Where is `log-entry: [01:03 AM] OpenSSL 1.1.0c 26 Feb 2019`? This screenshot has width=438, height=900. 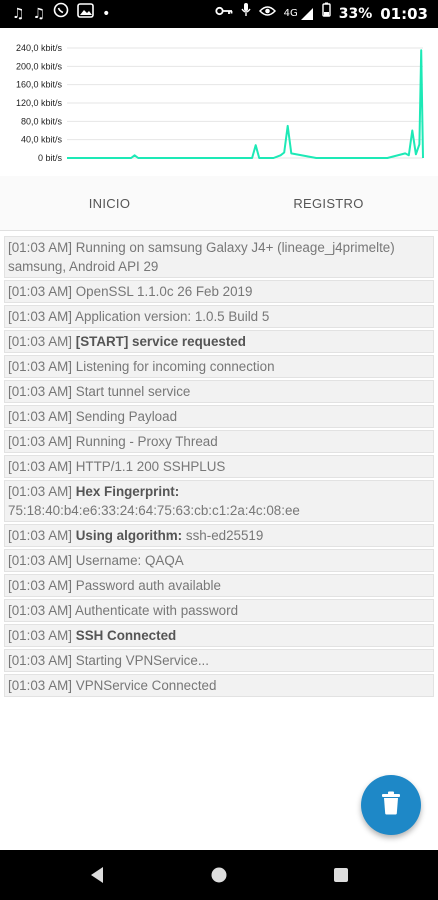
log-entry: [01:03 AM] OpenSSL 1.1.0c 26 Feb 2019 is located at coordinates (219, 291).